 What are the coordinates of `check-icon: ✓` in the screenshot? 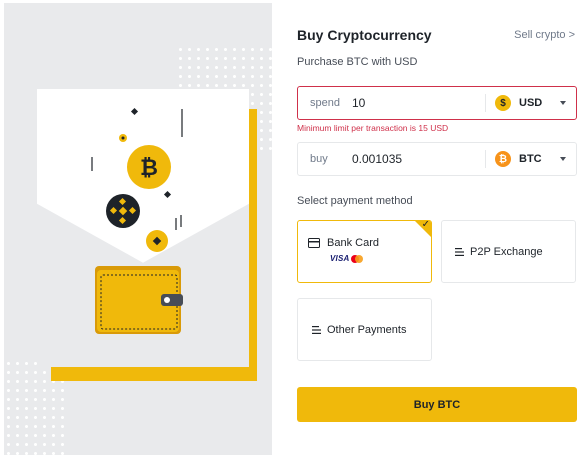 It's located at (425, 225).